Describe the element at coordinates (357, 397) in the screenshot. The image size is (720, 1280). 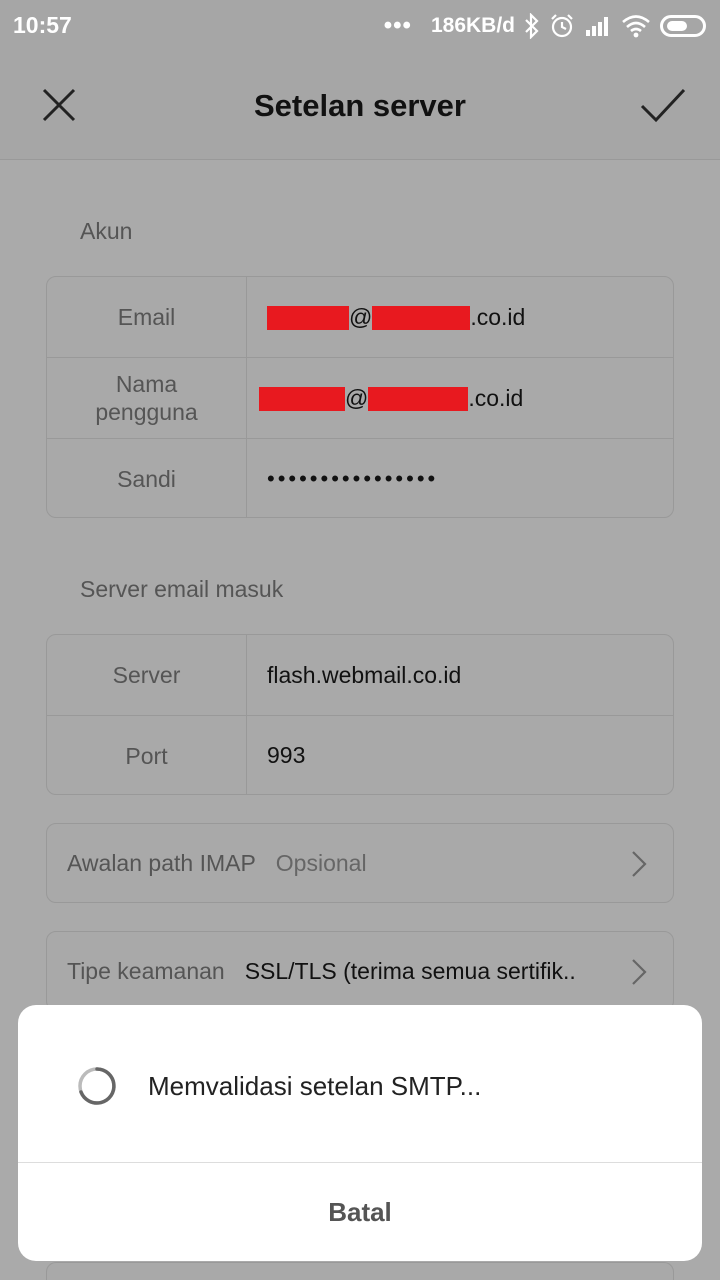
I see `username-at: @` at that location.